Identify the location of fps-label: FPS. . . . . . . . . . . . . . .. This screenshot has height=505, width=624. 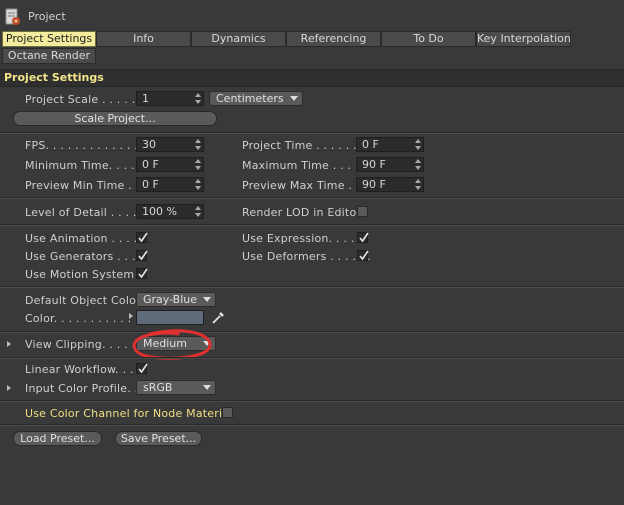
(89, 145).